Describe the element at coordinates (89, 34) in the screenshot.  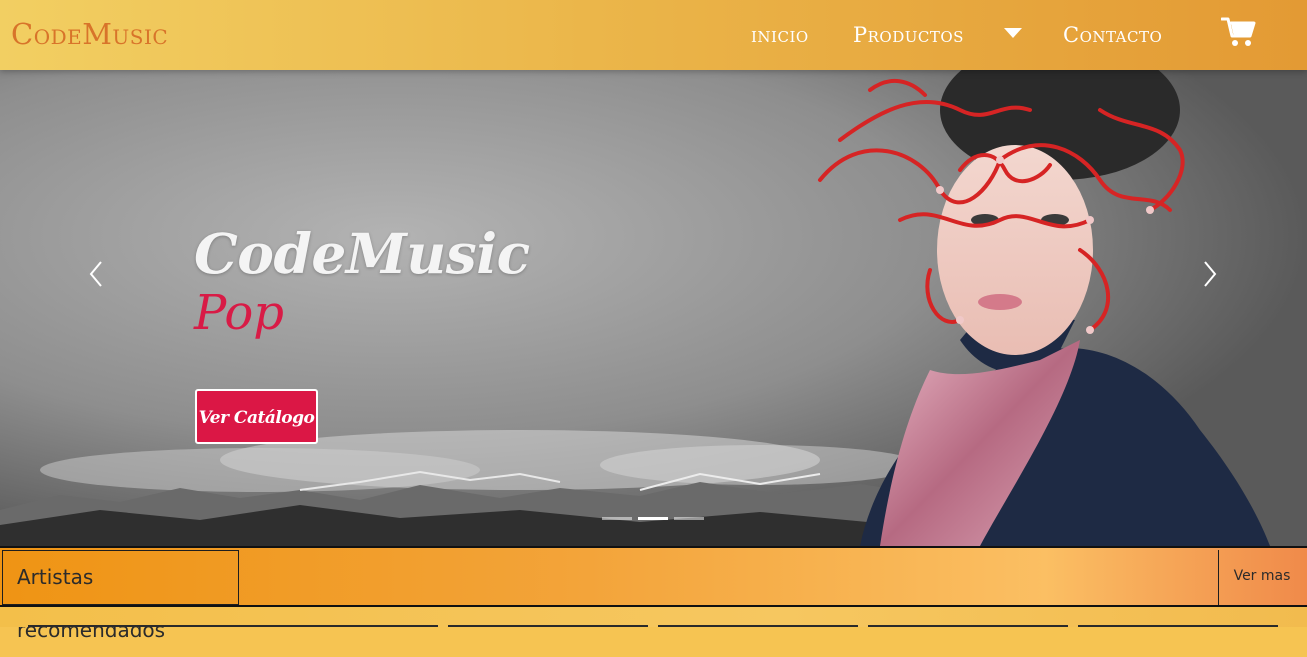
I see `brand-logo: CodeMusic` at that location.